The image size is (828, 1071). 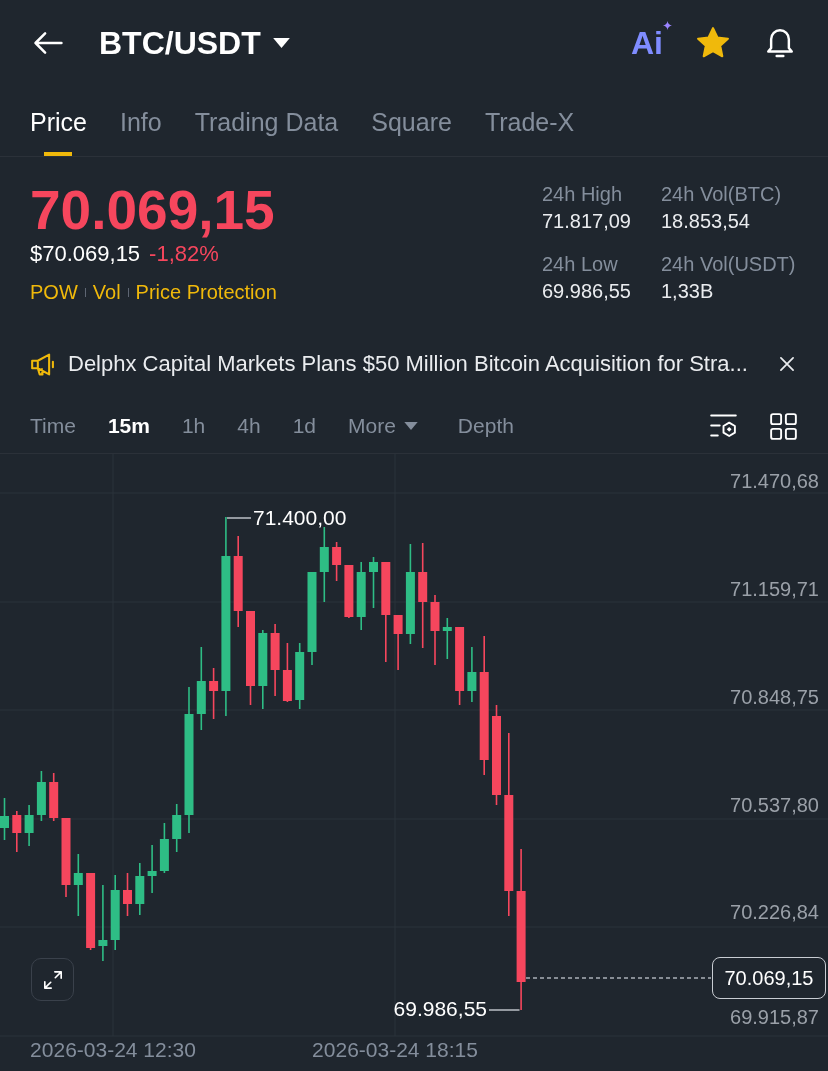 What do you see at coordinates (774, 697) in the screenshot?
I see `price-axis-label: 70.848,75` at bounding box center [774, 697].